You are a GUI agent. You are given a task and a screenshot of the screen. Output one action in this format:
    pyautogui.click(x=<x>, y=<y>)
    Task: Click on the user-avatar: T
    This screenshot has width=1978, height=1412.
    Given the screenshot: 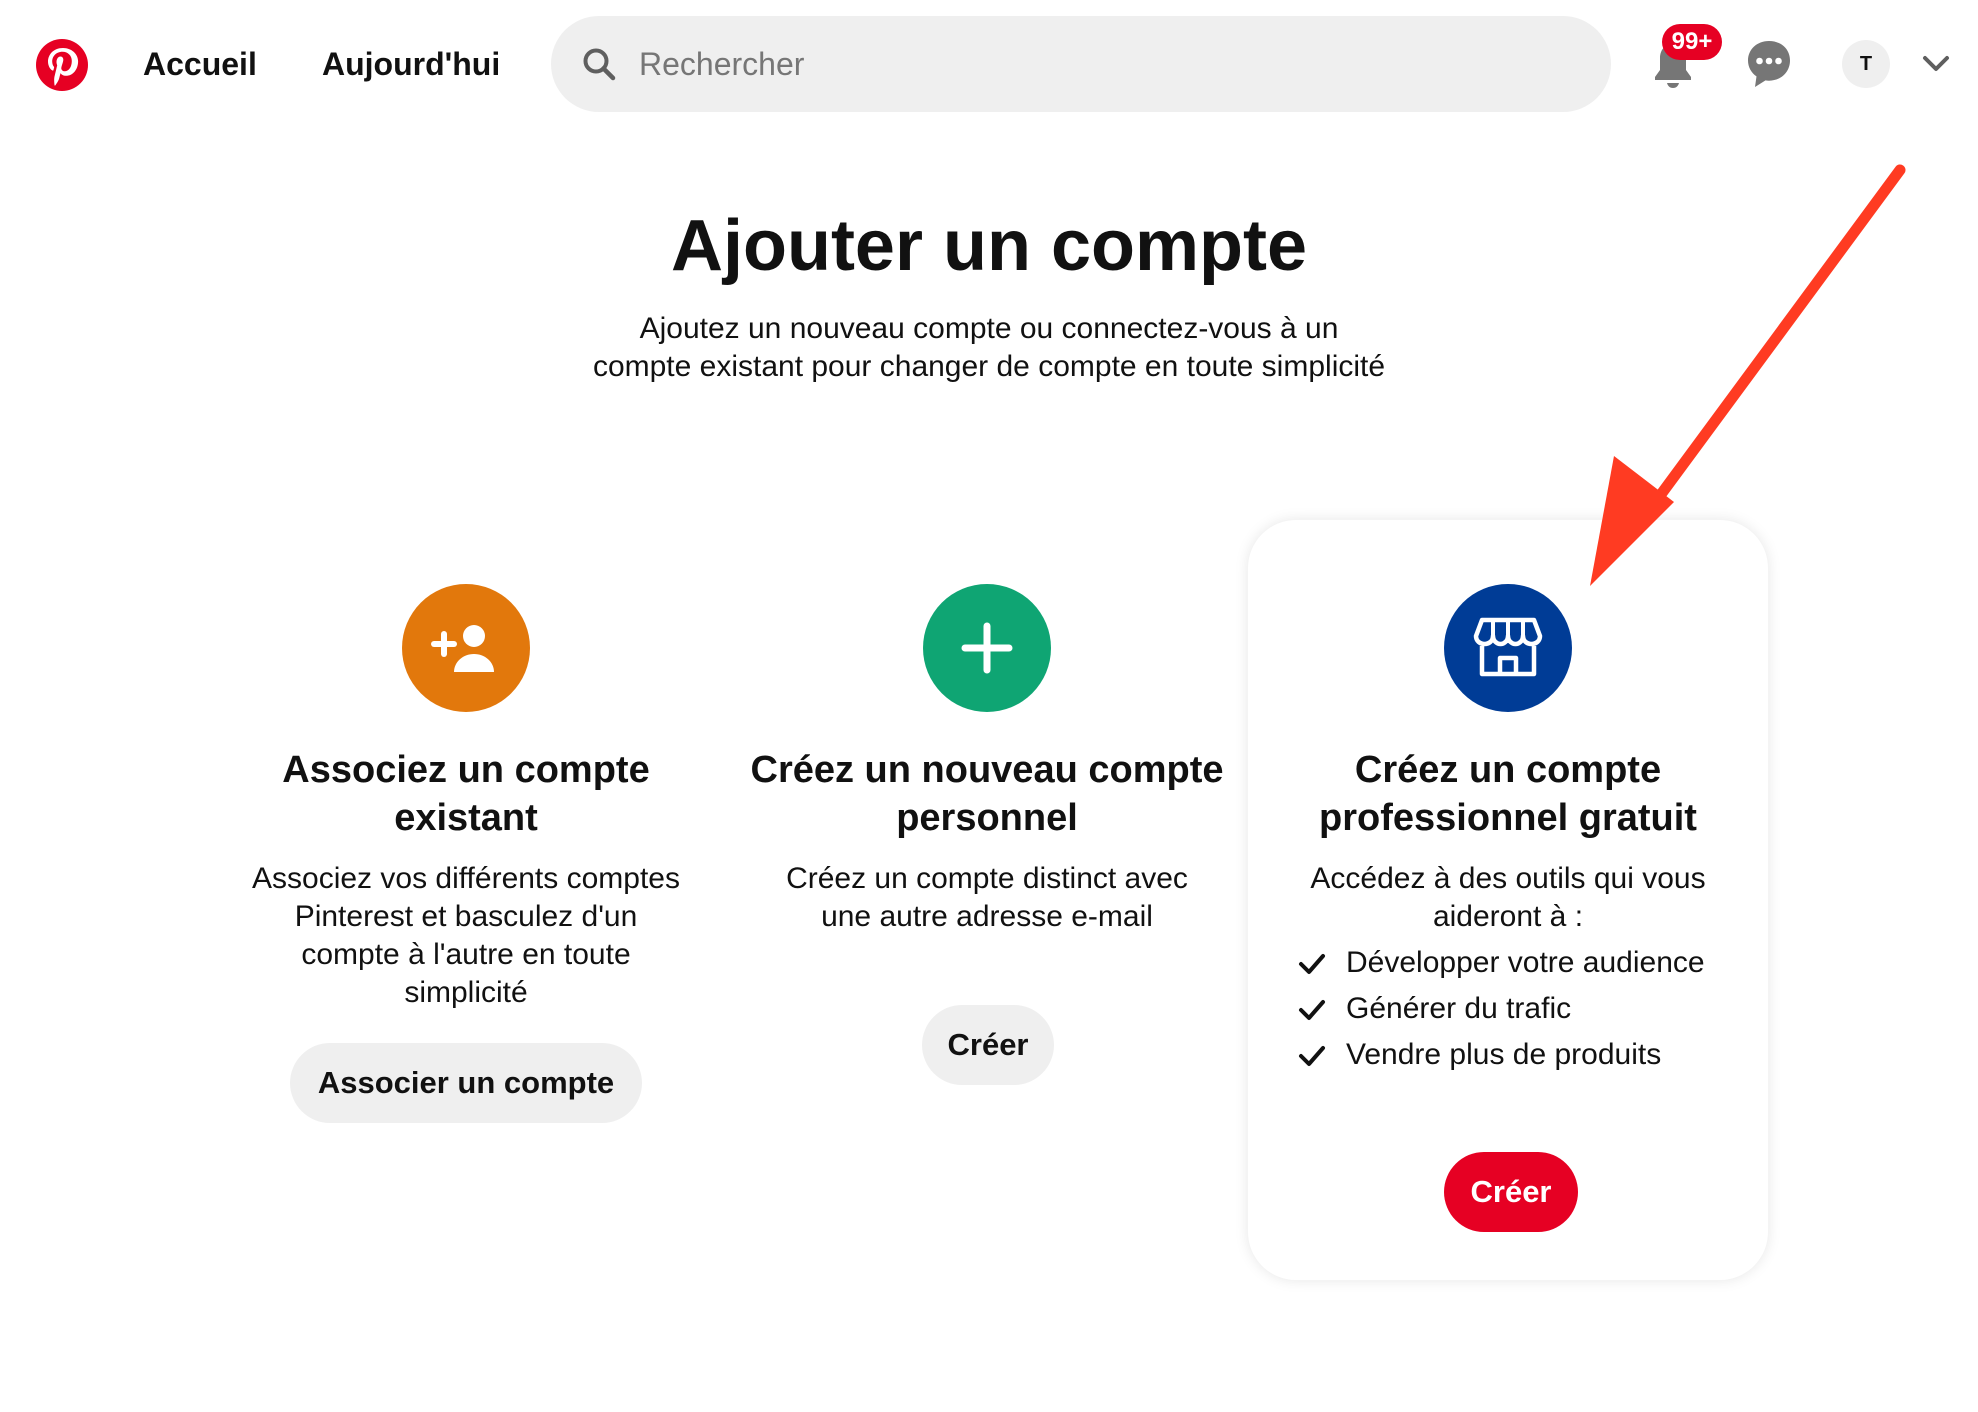 What is the action you would take?
    pyautogui.click(x=1866, y=64)
    